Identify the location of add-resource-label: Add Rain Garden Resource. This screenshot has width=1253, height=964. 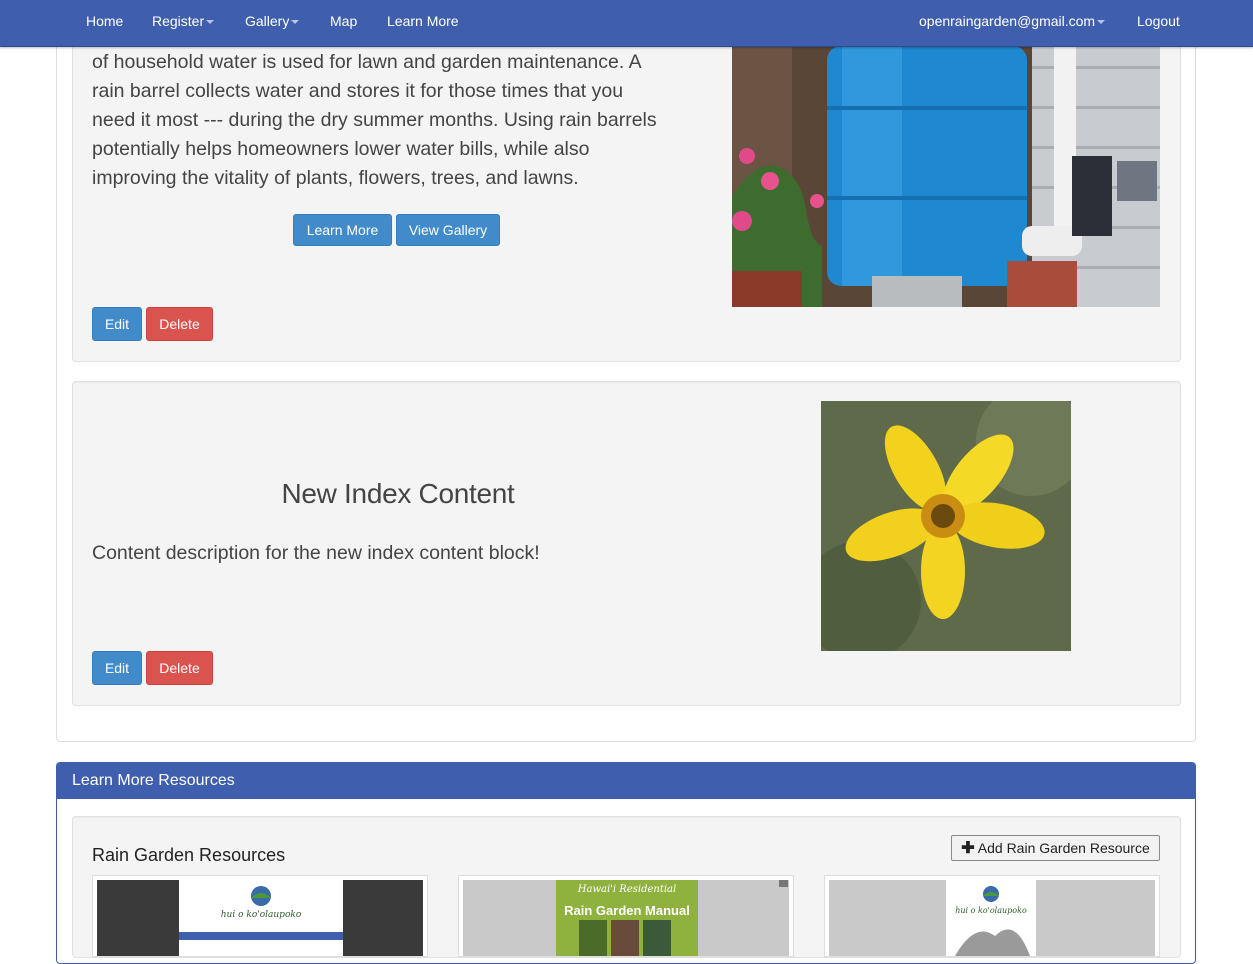
(1063, 848).